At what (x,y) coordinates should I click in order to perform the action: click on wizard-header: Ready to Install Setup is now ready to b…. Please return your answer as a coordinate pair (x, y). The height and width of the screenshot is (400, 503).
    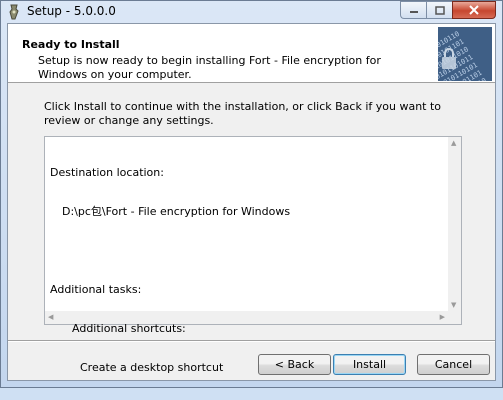
    Looking at the image, I should click on (251, 53).